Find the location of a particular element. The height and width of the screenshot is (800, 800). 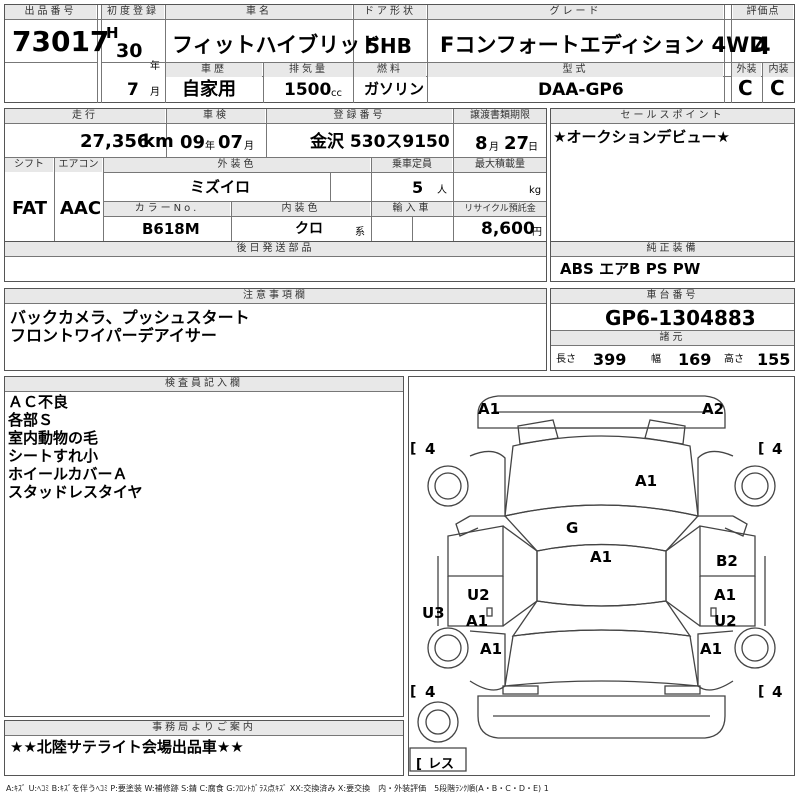

score-label: 評価点 is located at coordinates (763, 12).